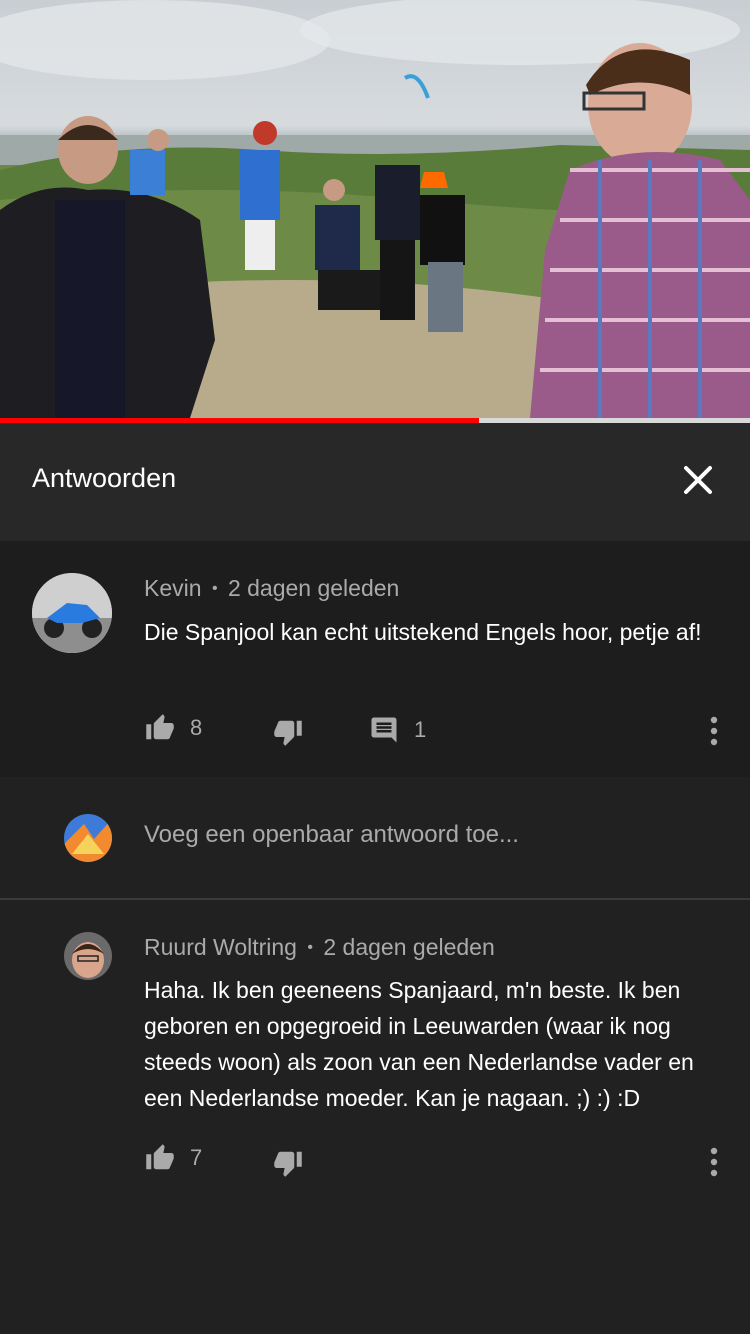  I want to click on face-avatar-image, so click(88, 956).